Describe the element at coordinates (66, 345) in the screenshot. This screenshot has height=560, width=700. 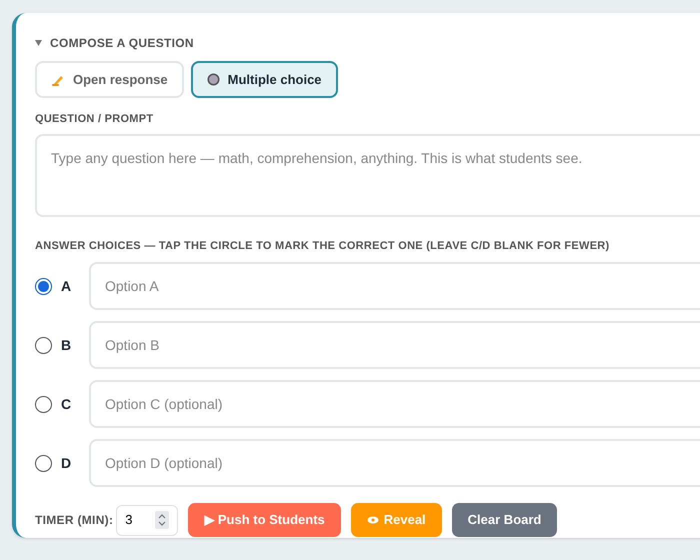
I see `choice-letter: B` at that location.